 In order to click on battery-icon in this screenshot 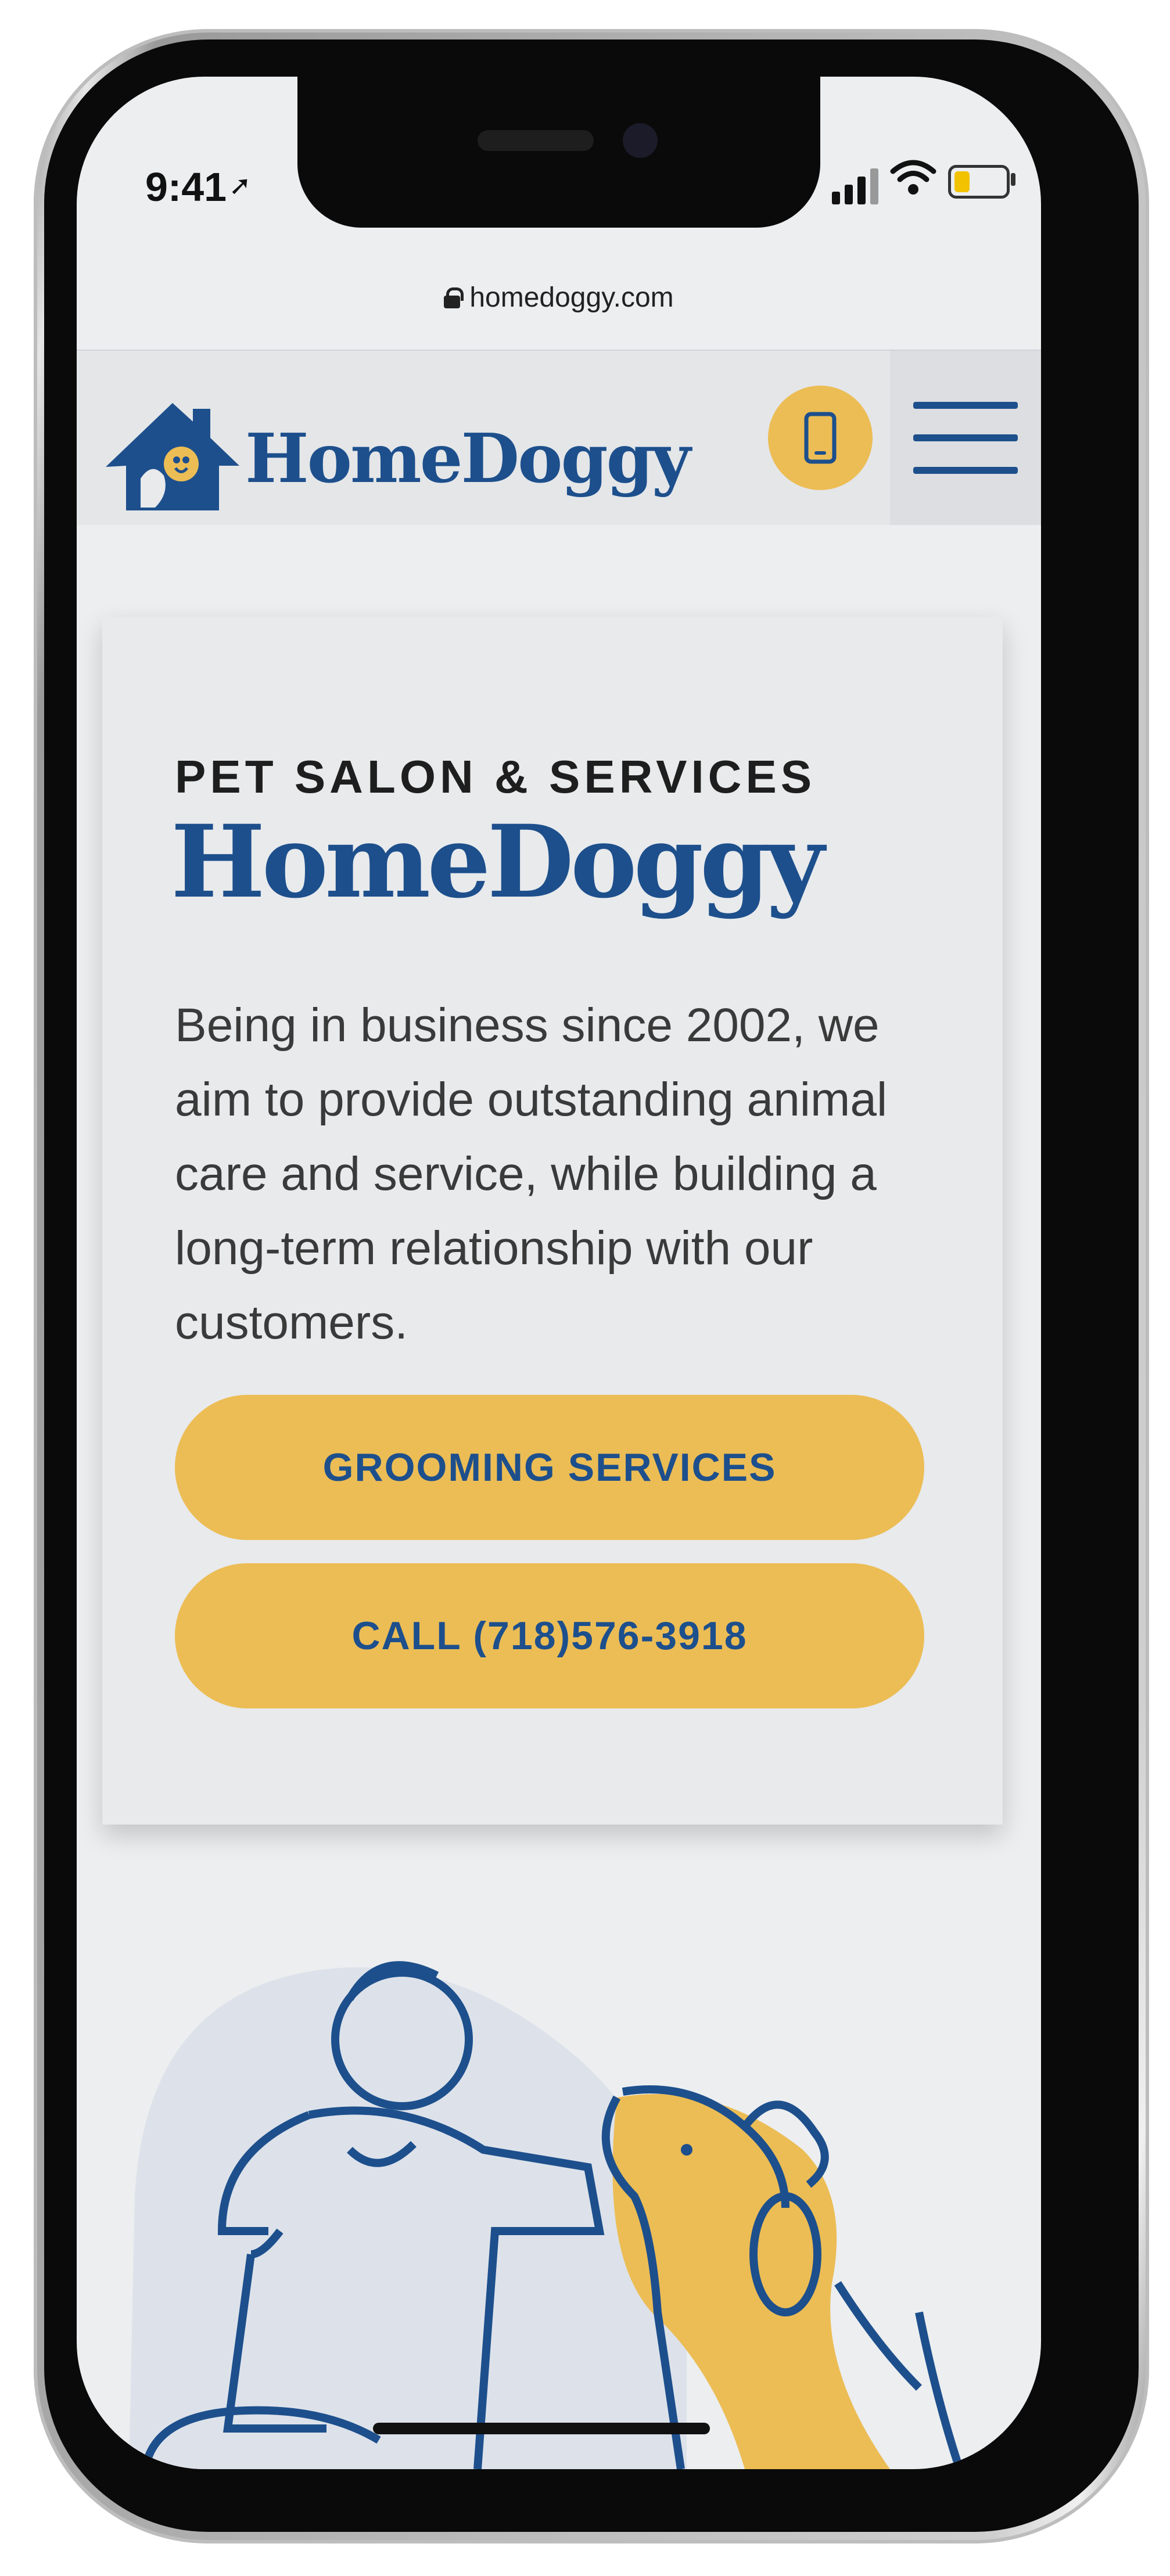, I will do `click(979, 182)`.